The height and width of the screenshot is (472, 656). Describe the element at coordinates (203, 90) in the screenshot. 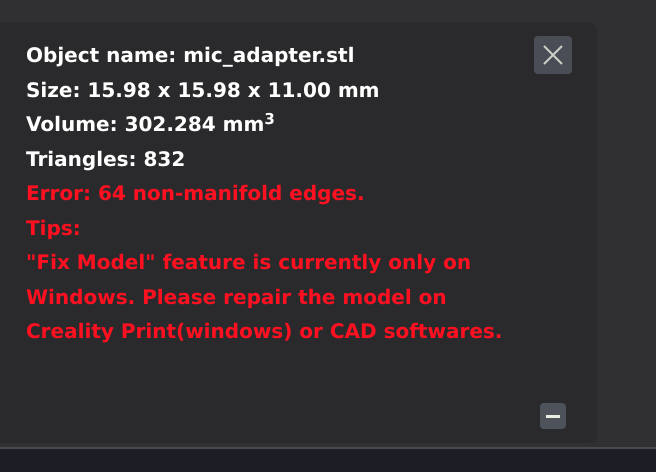

I see `info-text: Size: 15.98 x 15.98 x 11.00 mm` at that location.